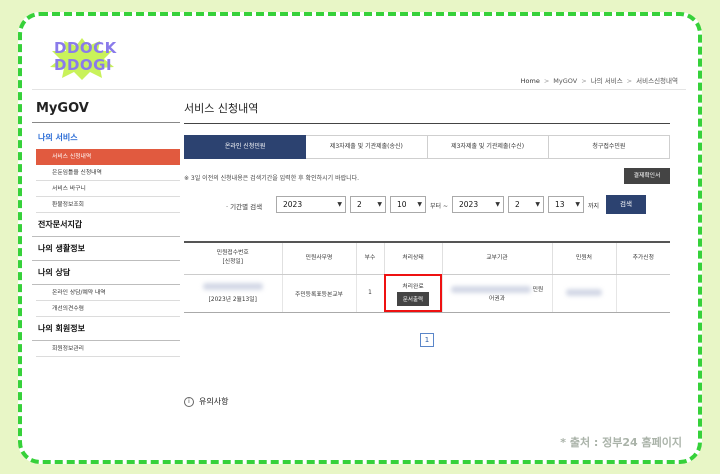 The width and height of the screenshot is (720, 474). What do you see at coordinates (108, 293) in the screenshot?
I see `sidebar-item-online-consult: 온라인 상담/예약 내역` at bounding box center [108, 293].